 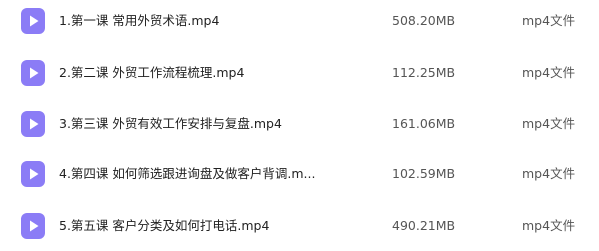 I want to click on file-name: 2.第二课 外贸工作流程梳理.mp4, so click(x=152, y=72).